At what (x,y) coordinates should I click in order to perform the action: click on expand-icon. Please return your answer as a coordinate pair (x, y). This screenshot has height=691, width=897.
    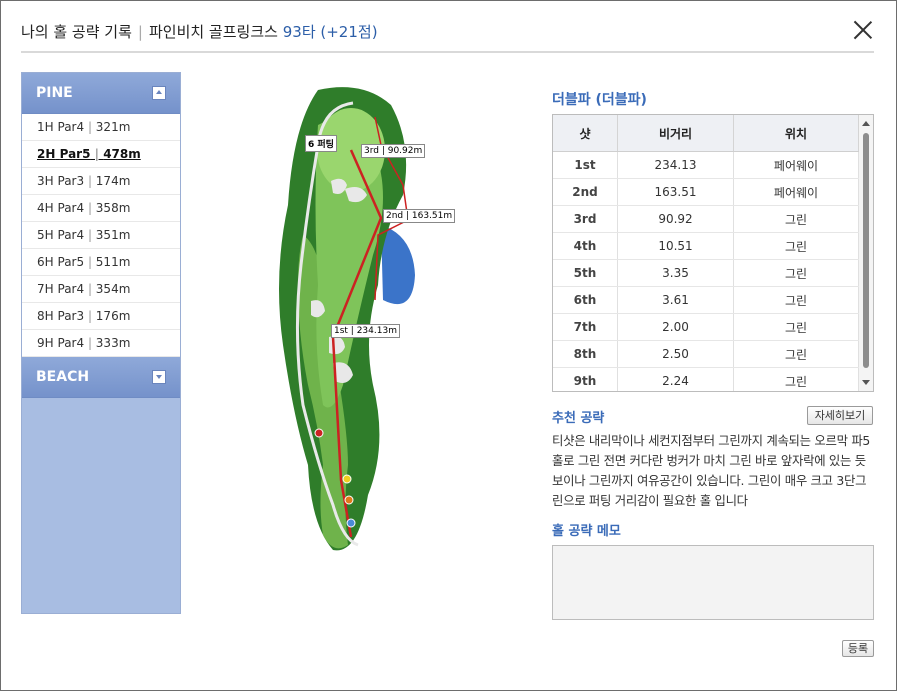
    Looking at the image, I should click on (159, 377).